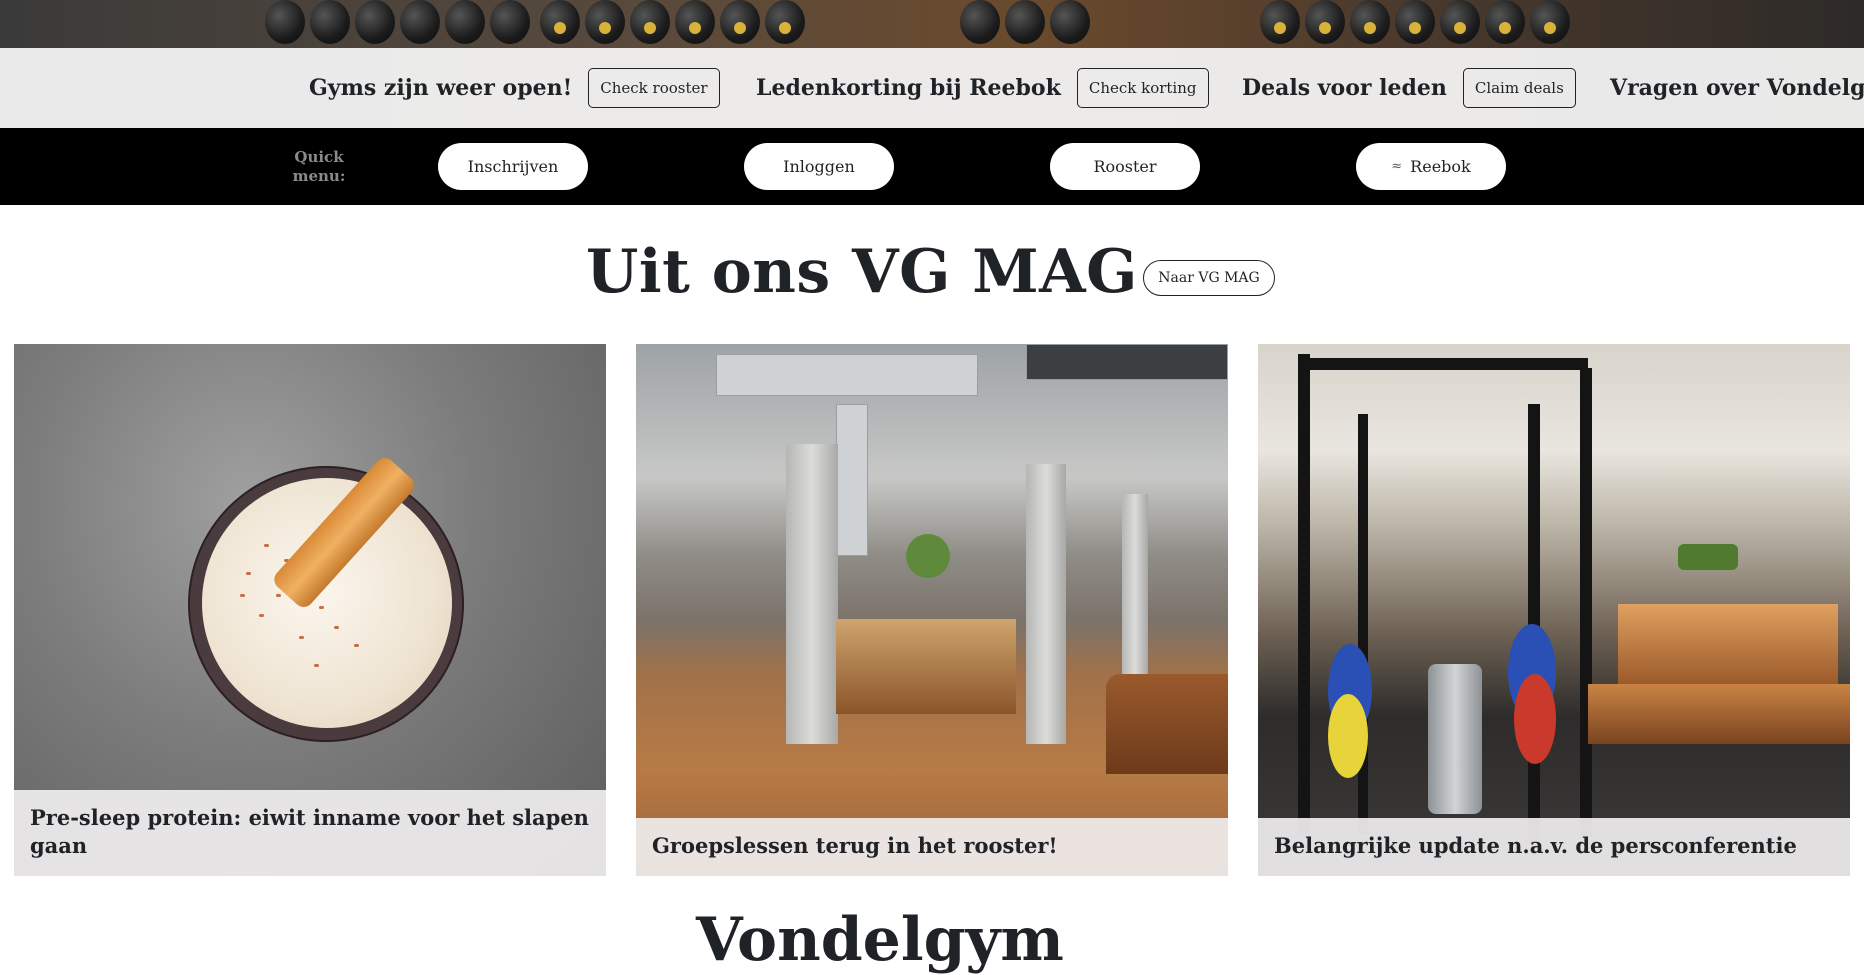  I want to click on reebok-logo-icon: ≈, so click(1397, 166).